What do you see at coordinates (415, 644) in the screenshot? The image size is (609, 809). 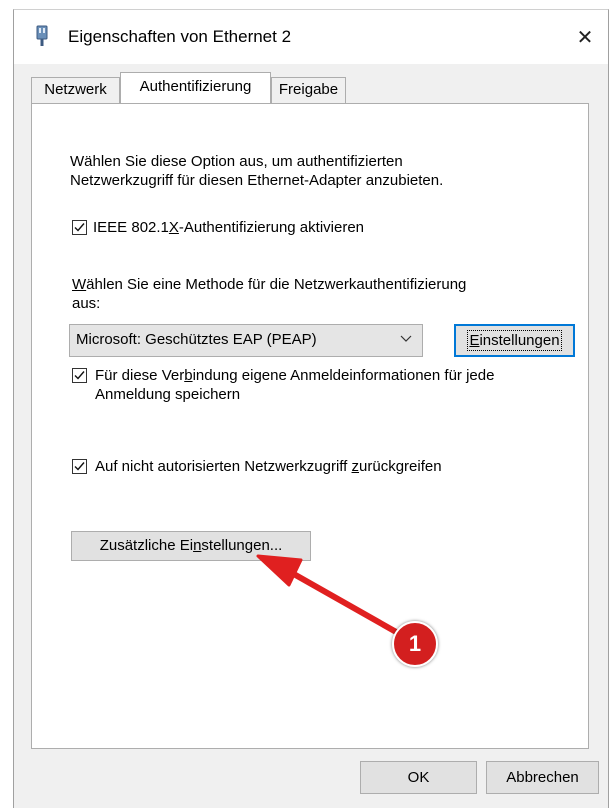 I see `step-badge: 1` at bounding box center [415, 644].